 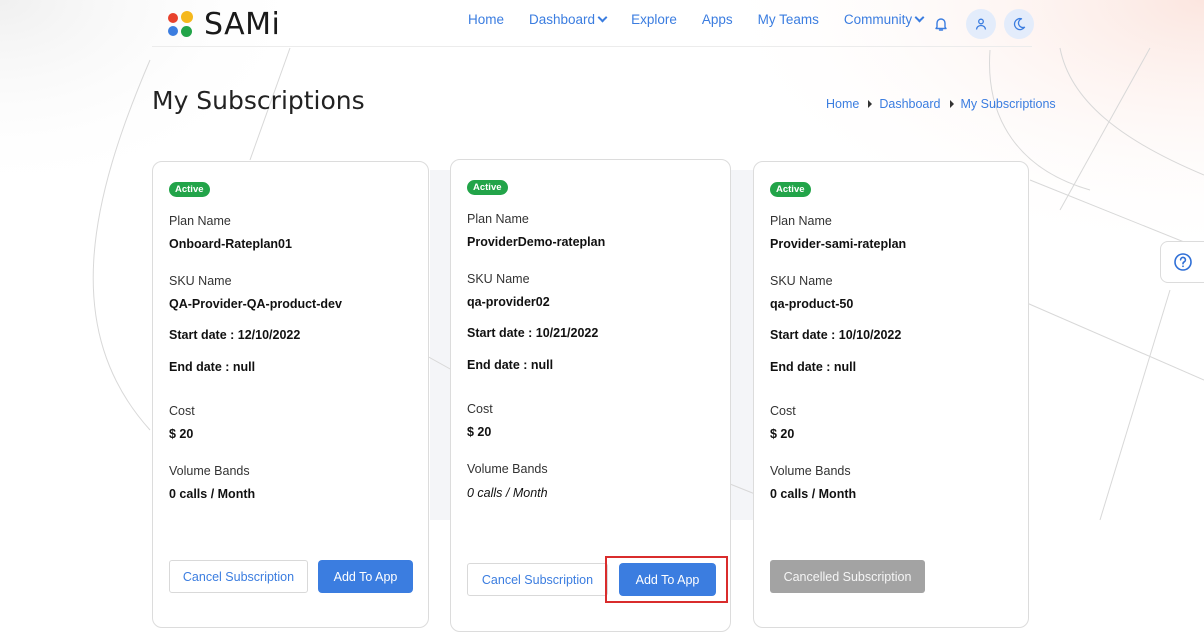 I want to click on plan-name-value: Provider-sami-rateplan, so click(x=838, y=244).